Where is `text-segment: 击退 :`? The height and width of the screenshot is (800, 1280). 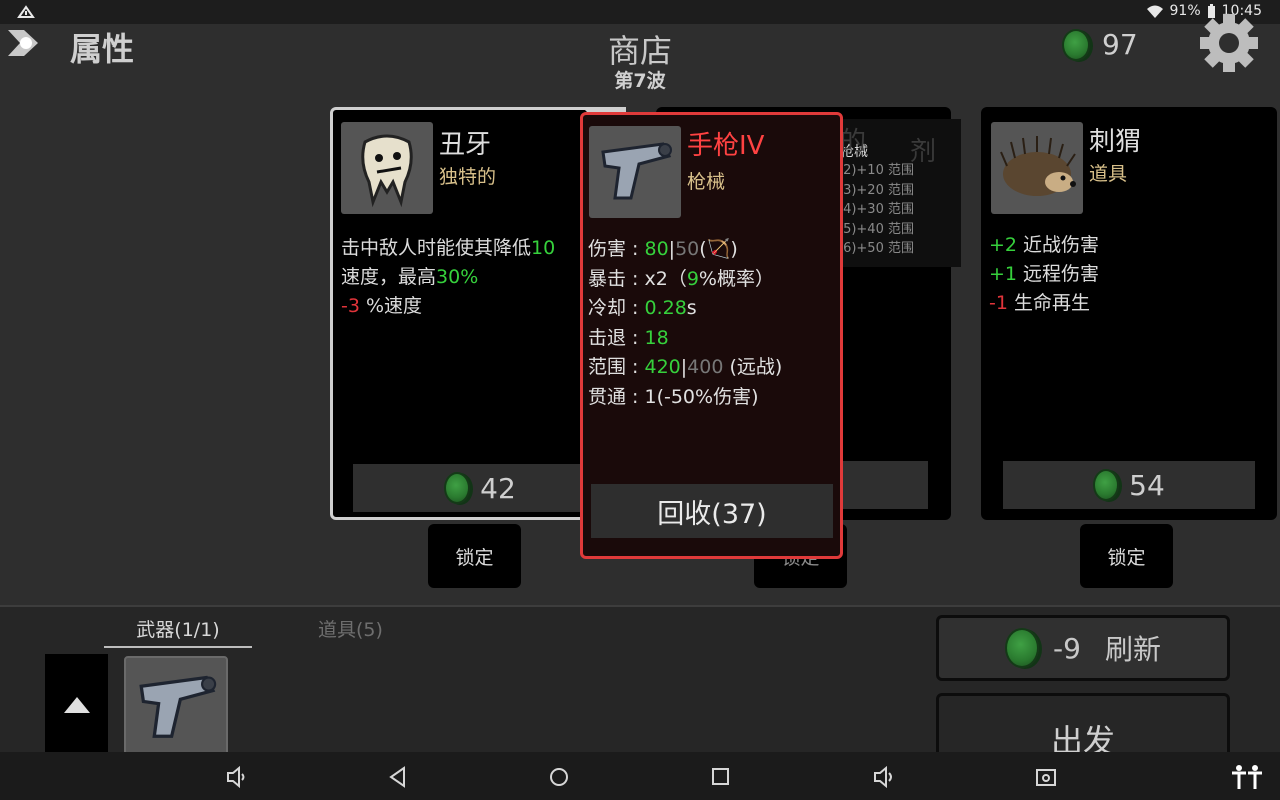 text-segment: 击退 : is located at coordinates (616, 337).